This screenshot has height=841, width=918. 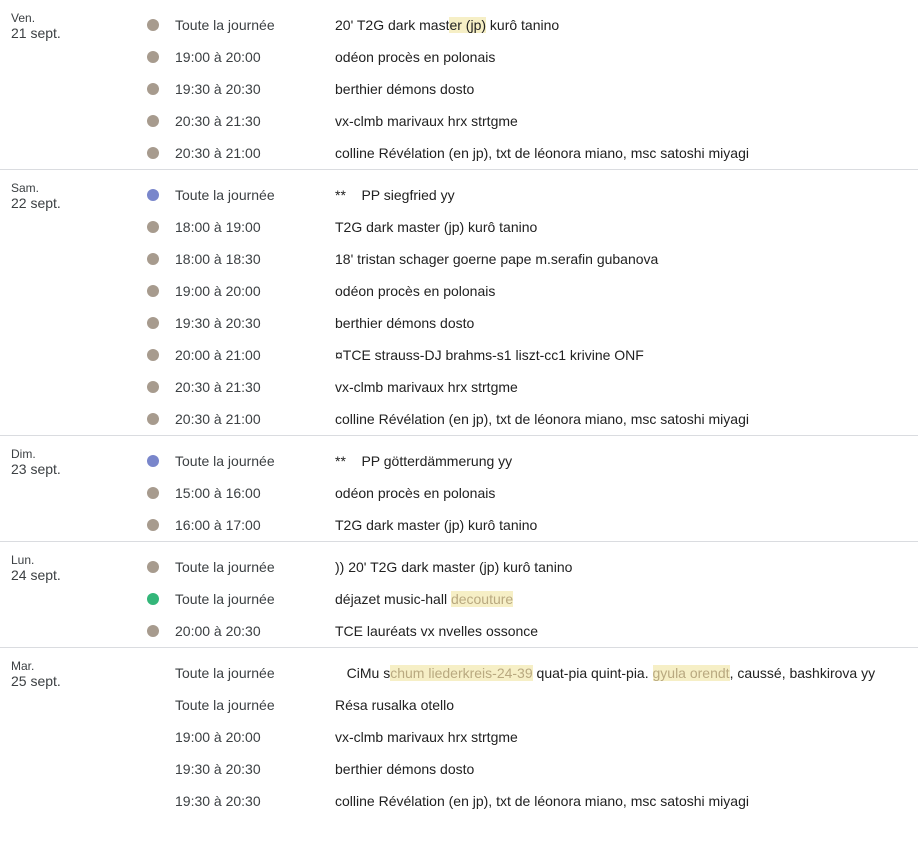 What do you see at coordinates (468, 25) in the screenshot?
I see `event-title-highlight: er (jp)` at bounding box center [468, 25].